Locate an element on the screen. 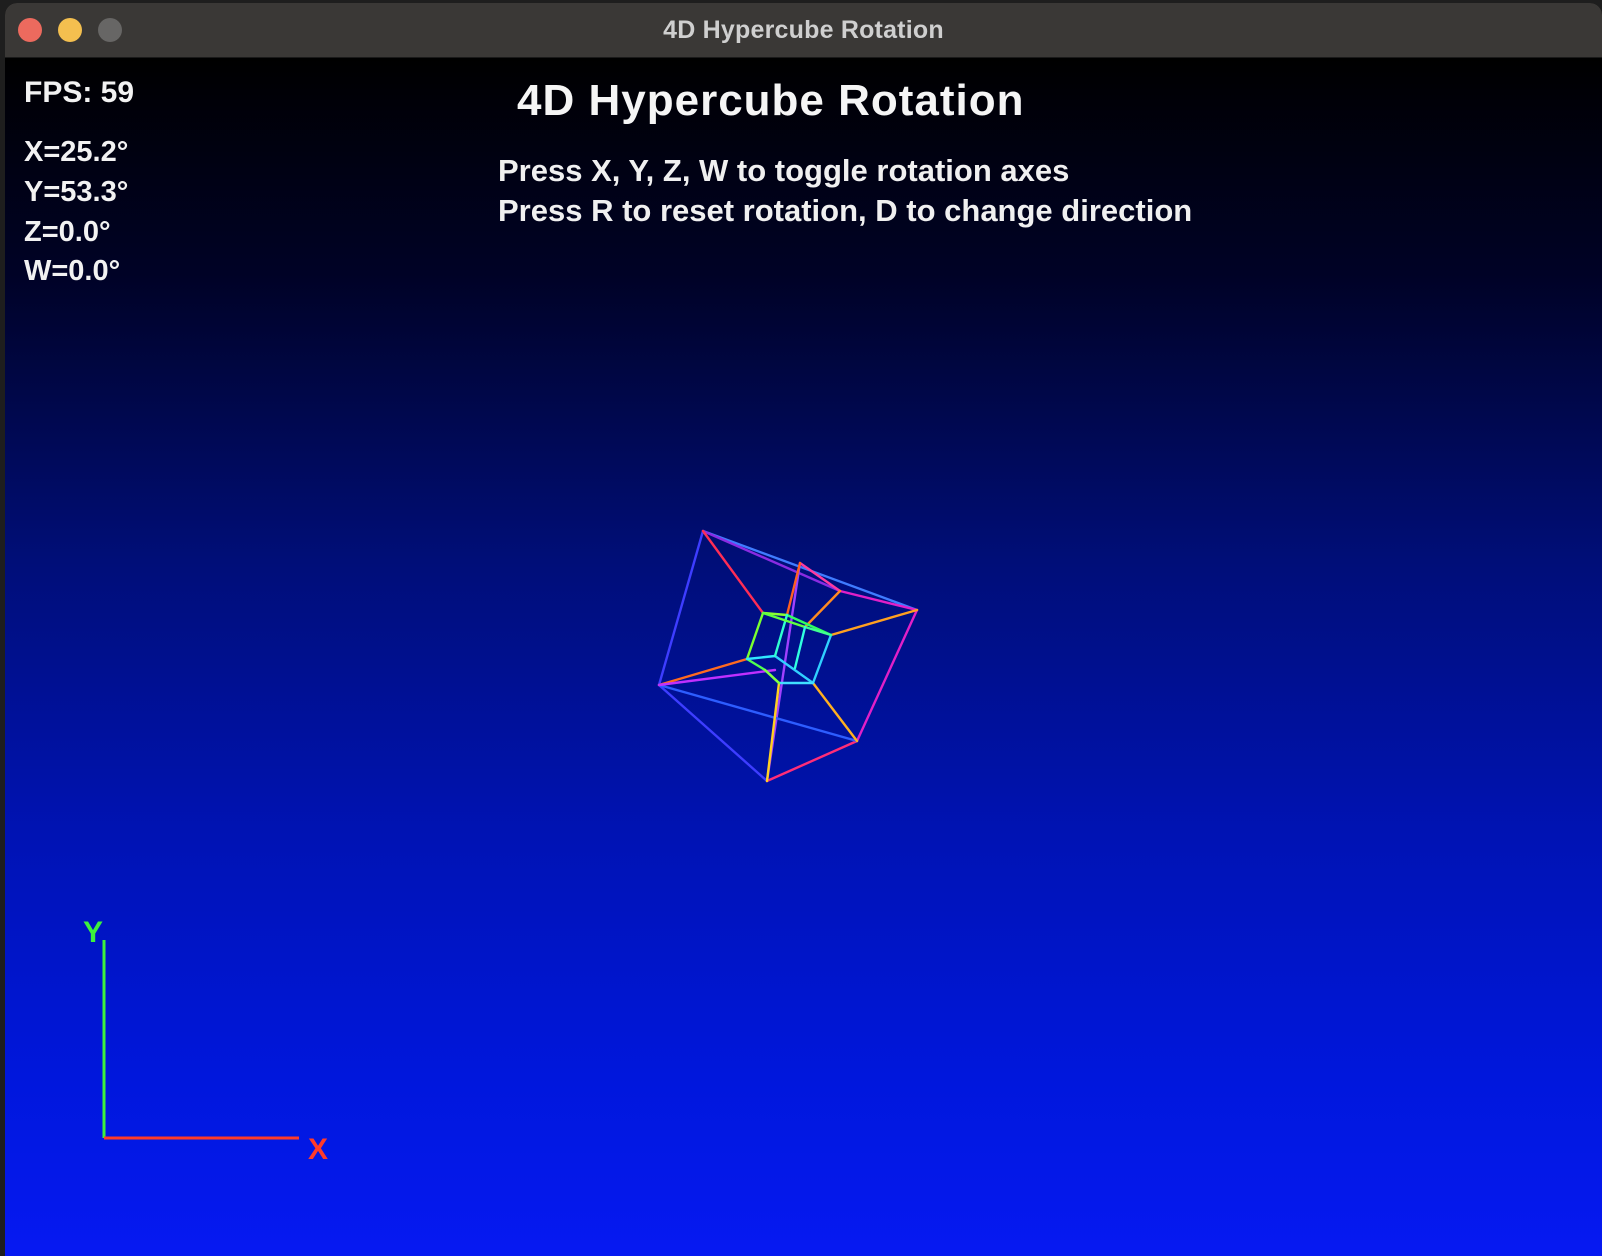  y-axis-label: Y is located at coordinates (93, 932).